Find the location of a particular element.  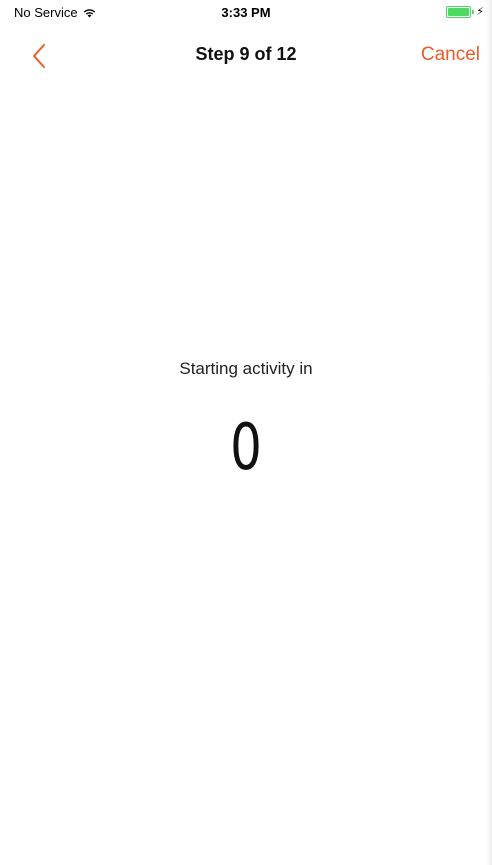

countdown-value: 0 is located at coordinates (246, 448).